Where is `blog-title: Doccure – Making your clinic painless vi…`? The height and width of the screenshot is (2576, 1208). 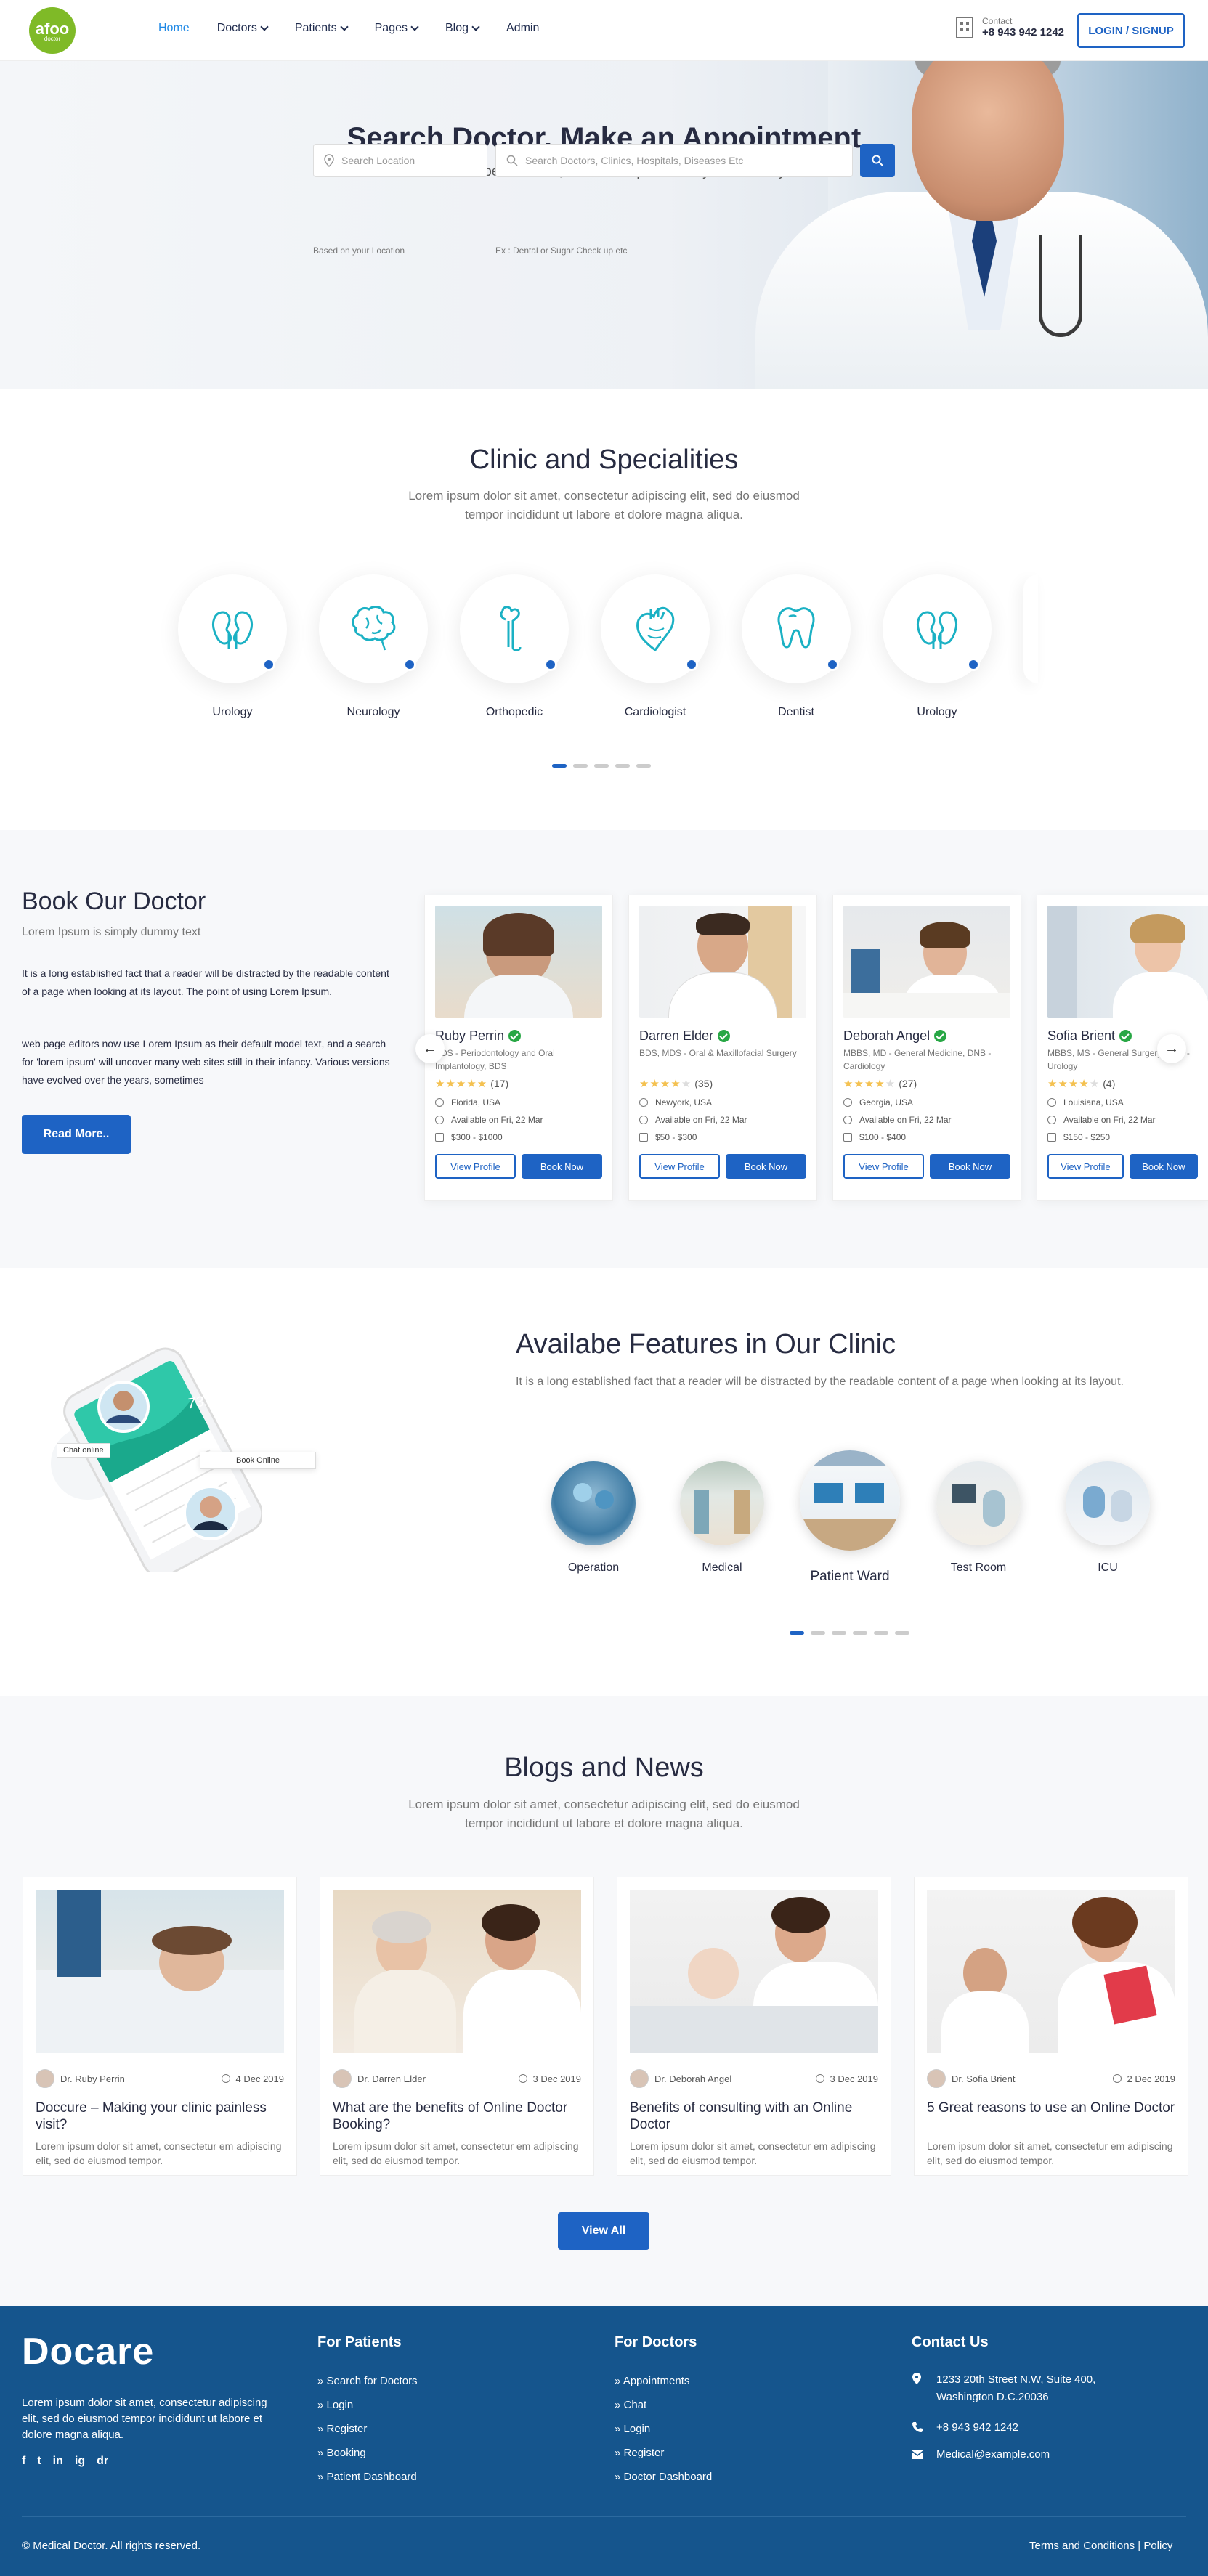
blog-title: Doccure – Making your clinic painless vi… is located at coordinates (160, 2116).